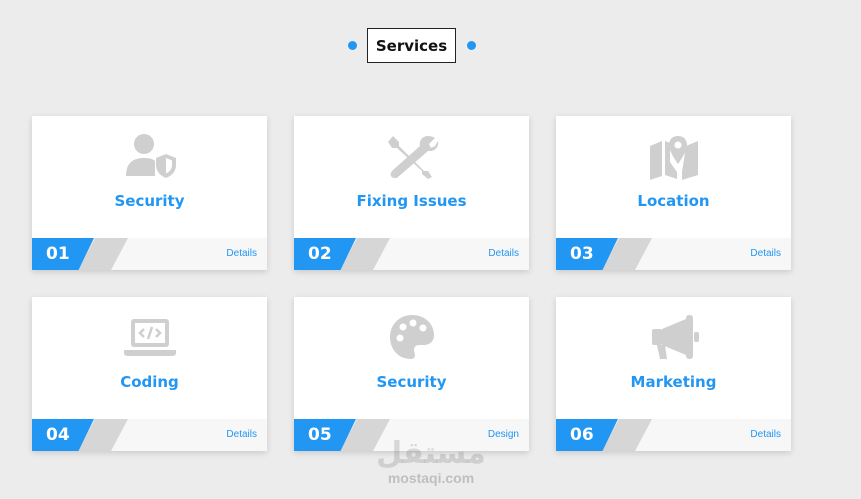 The image size is (861, 499). I want to click on watermark: مستقل mostaqi.com, so click(431, 464).